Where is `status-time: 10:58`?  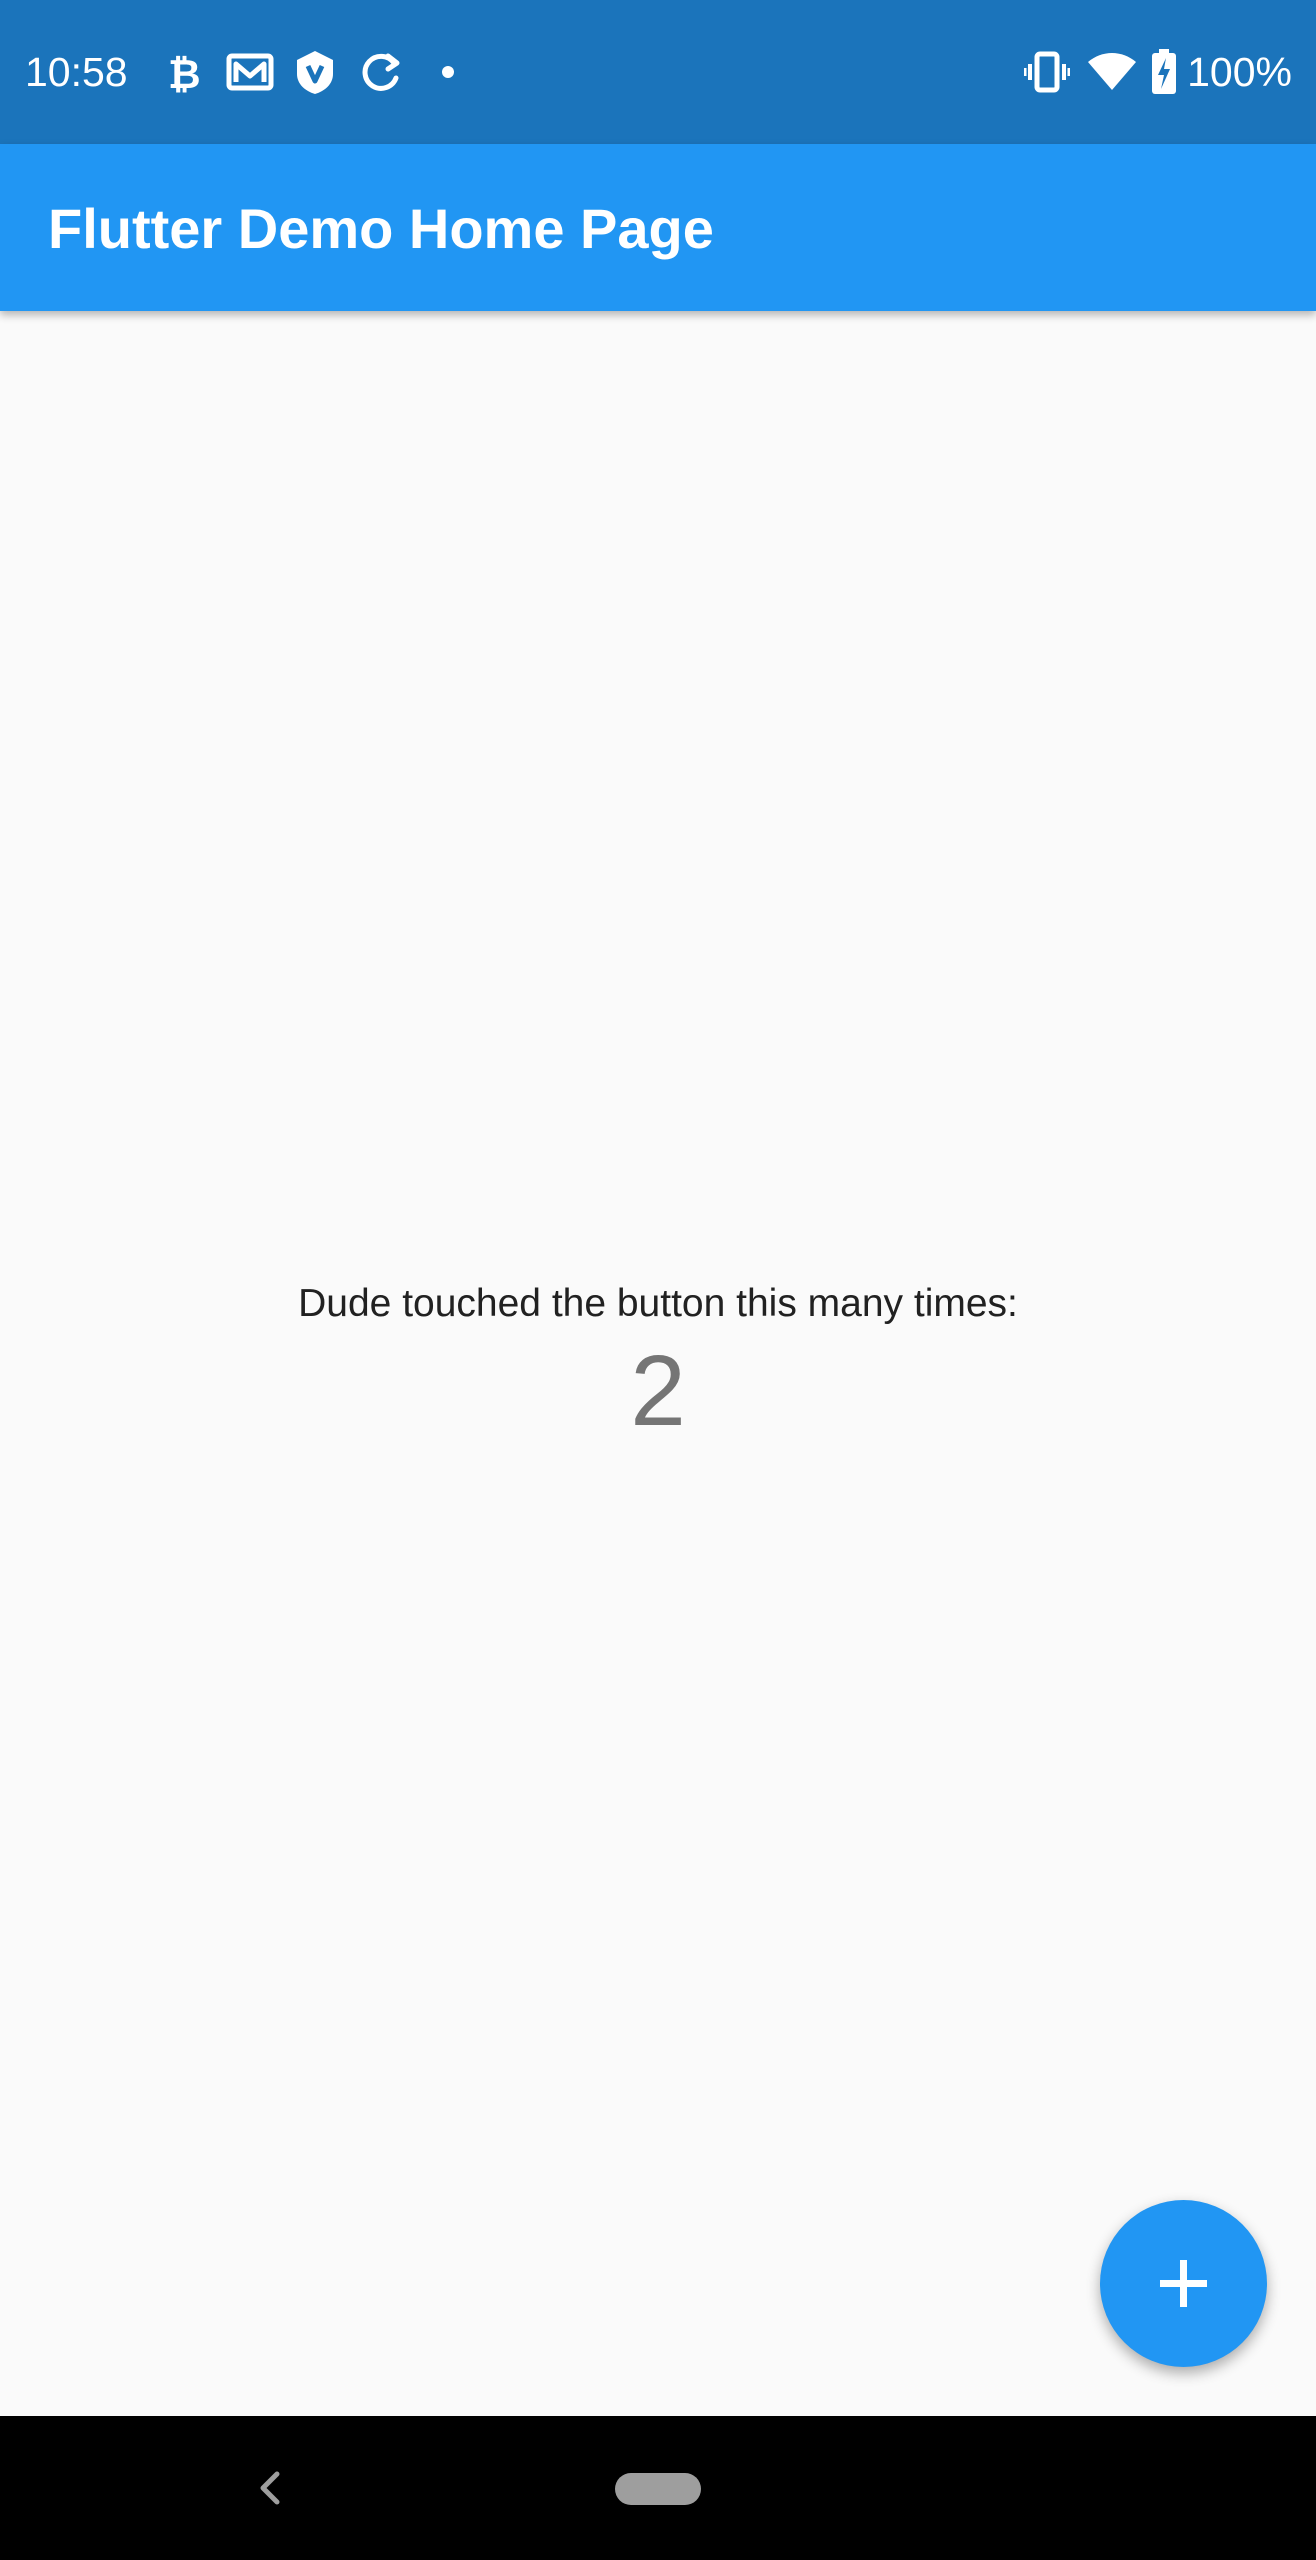
status-time: 10:58 is located at coordinates (76, 72).